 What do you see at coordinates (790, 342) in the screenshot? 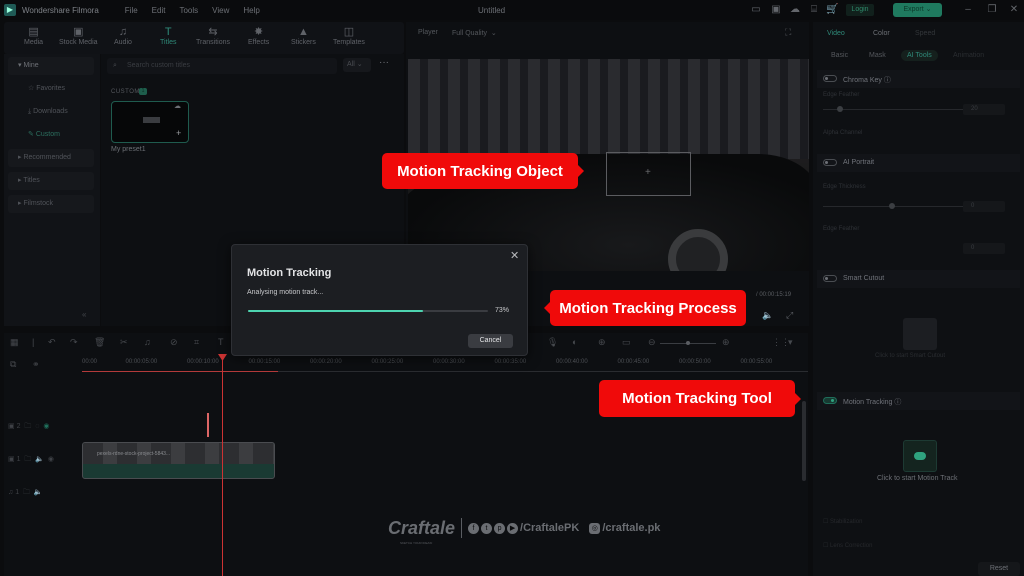
I see `chevron-down-icon: ▾` at bounding box center [790, 342].